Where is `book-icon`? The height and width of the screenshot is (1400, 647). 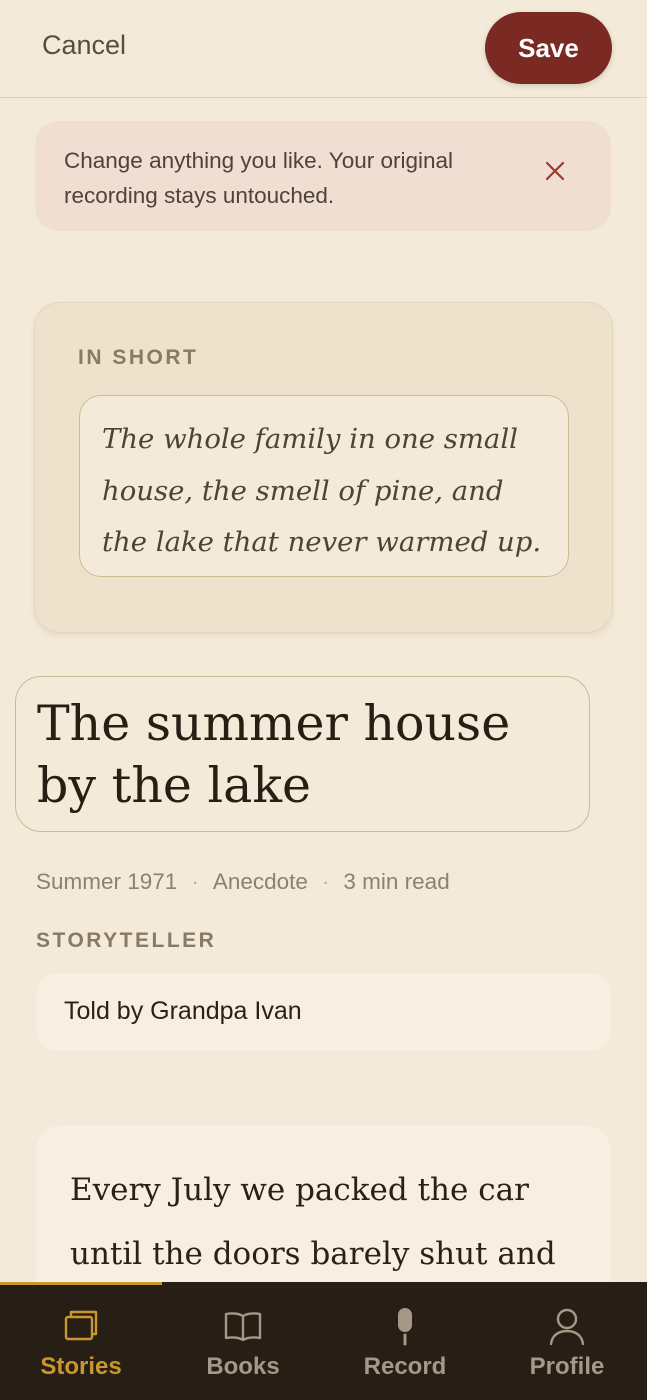 book-icon is located at coordinates (243, 1327).